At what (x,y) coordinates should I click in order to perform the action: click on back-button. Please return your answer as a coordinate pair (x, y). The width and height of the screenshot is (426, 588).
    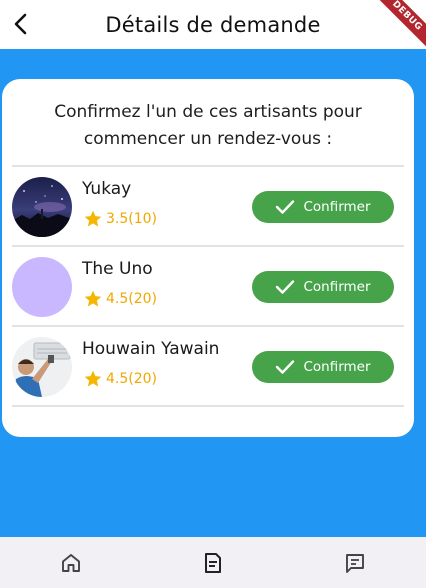
    Looking at the image, I should click on (21, 24).